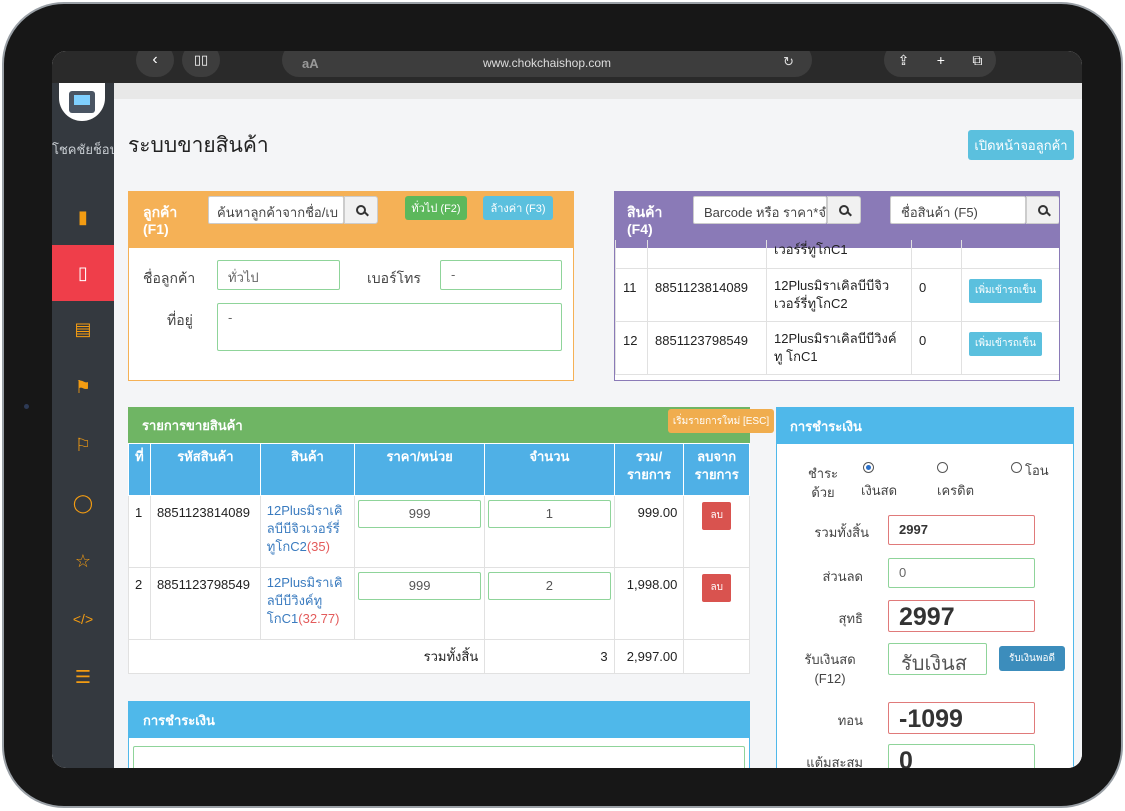 Image resolution: width=1125 pixels, height=811 pixels. I want to click on new-tab-icon: +, so click(941, 60).